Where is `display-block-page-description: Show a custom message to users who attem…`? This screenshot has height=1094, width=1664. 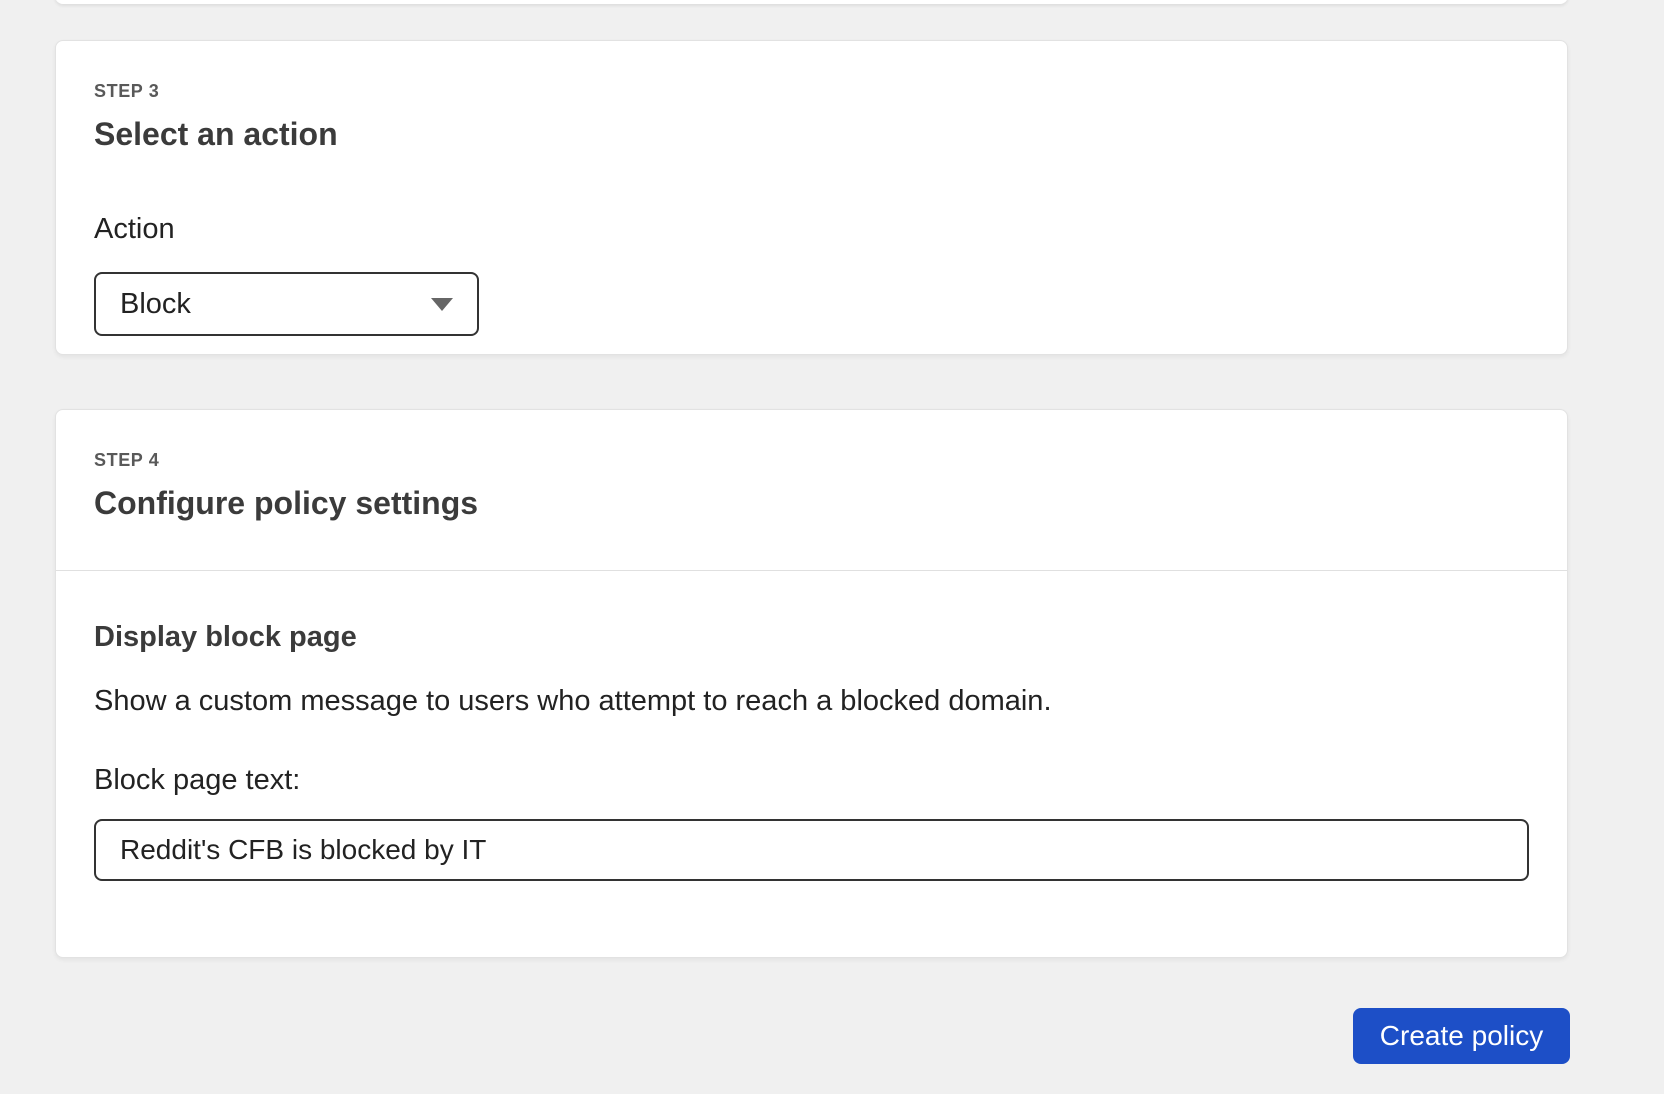
display-block-page-description: Show a custom message to users who attem… is located at coordinates (573, 701).